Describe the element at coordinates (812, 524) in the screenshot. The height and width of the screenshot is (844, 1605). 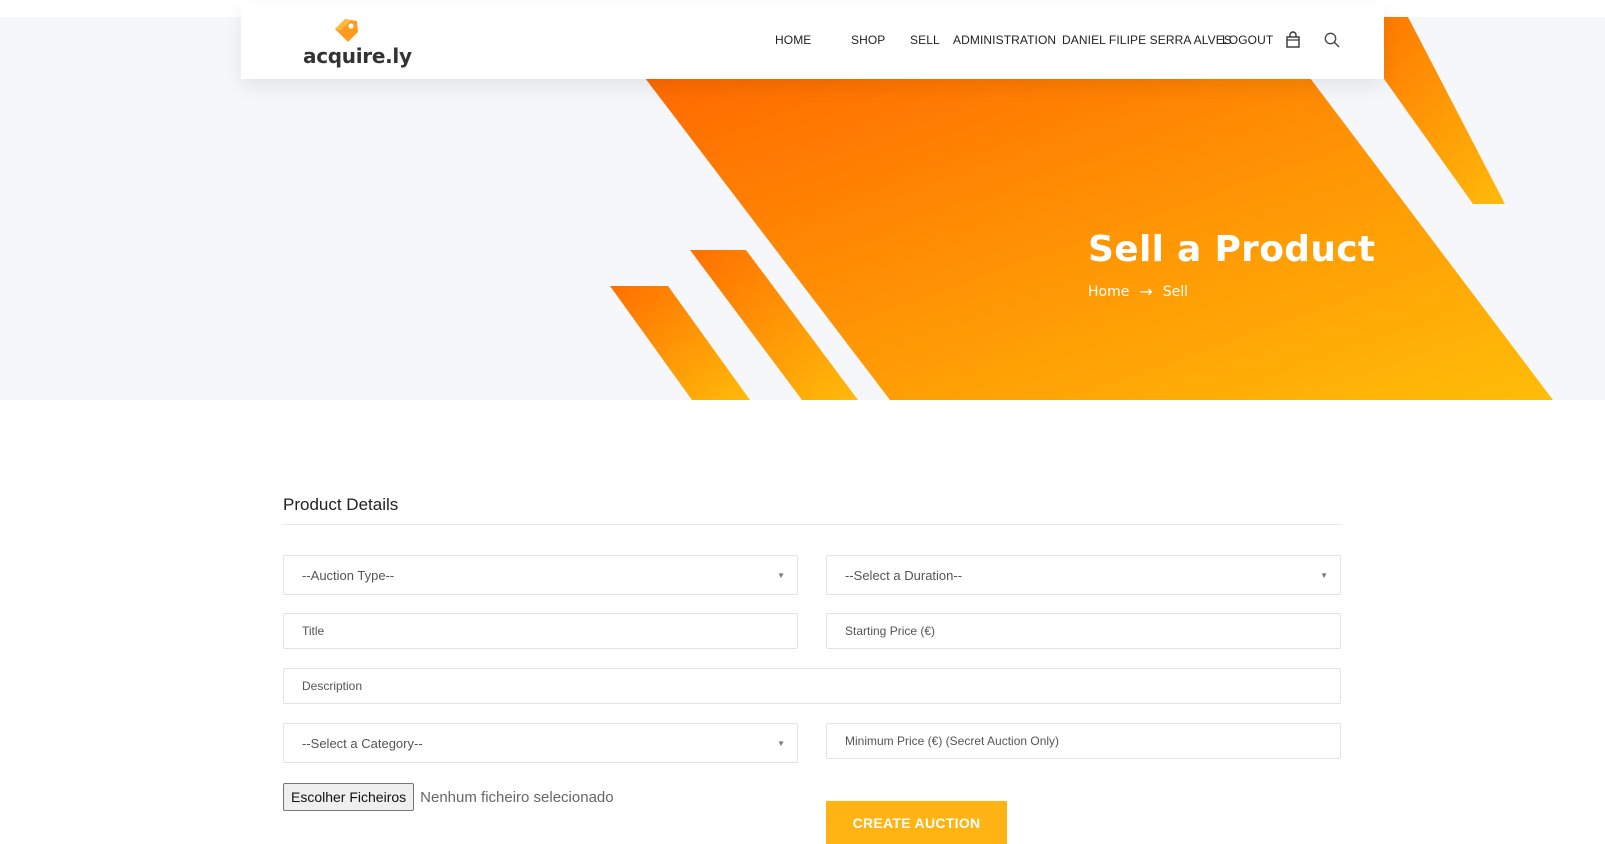
I see `section-divider` at that location.